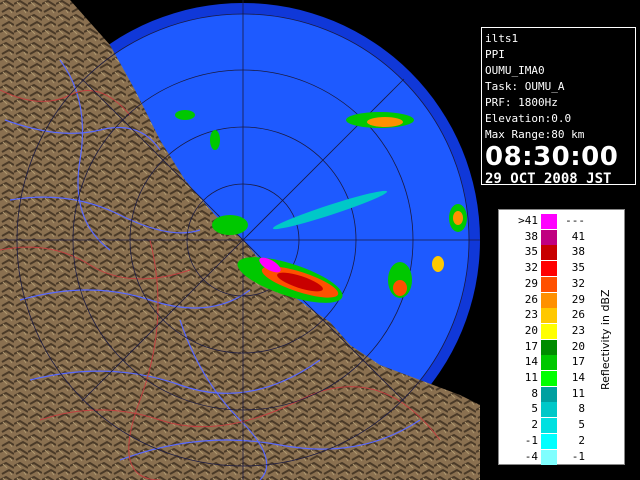  What do you see at coordinates (561, 221) in the screenshot?
I see `legend-row: >41 ---` at bounding box center [561, 221].